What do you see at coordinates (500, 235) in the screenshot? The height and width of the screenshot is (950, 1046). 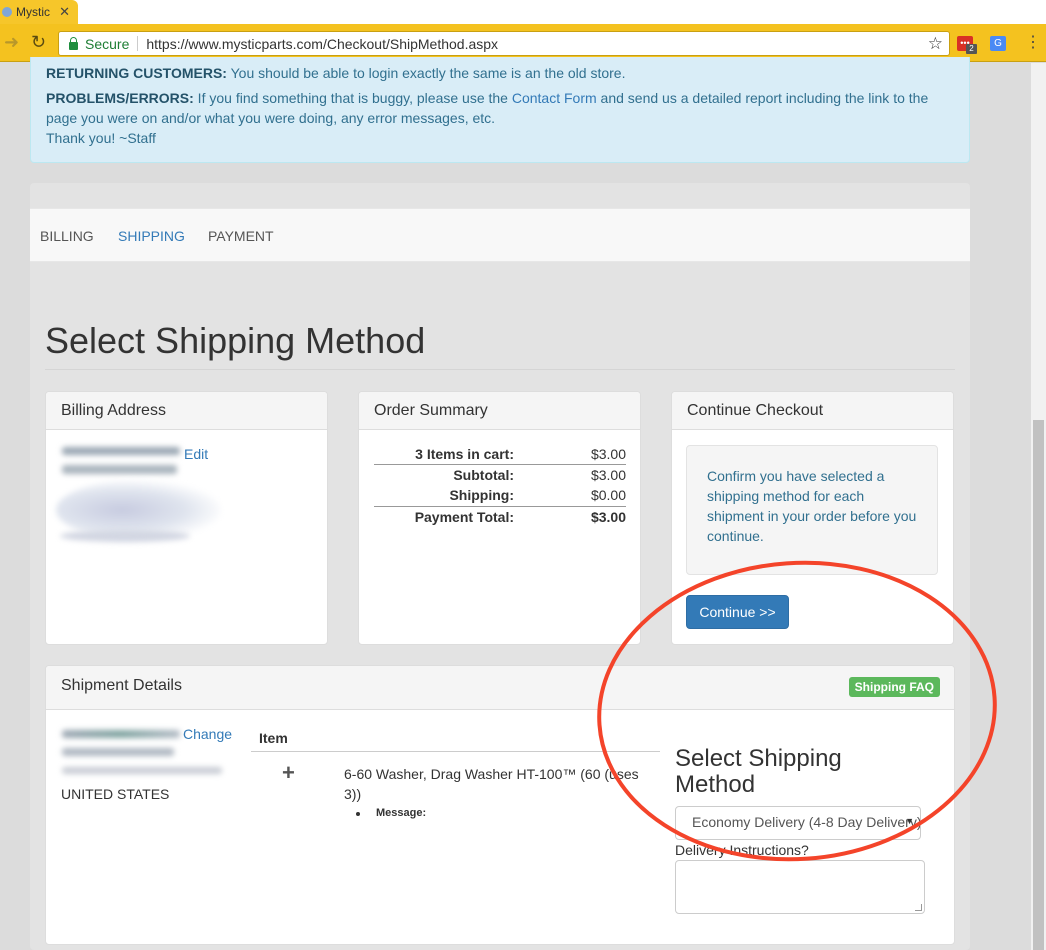 I see `checkout-steps: BILLING SHIPPING PAYMENT` at bounding box center [500, 235].